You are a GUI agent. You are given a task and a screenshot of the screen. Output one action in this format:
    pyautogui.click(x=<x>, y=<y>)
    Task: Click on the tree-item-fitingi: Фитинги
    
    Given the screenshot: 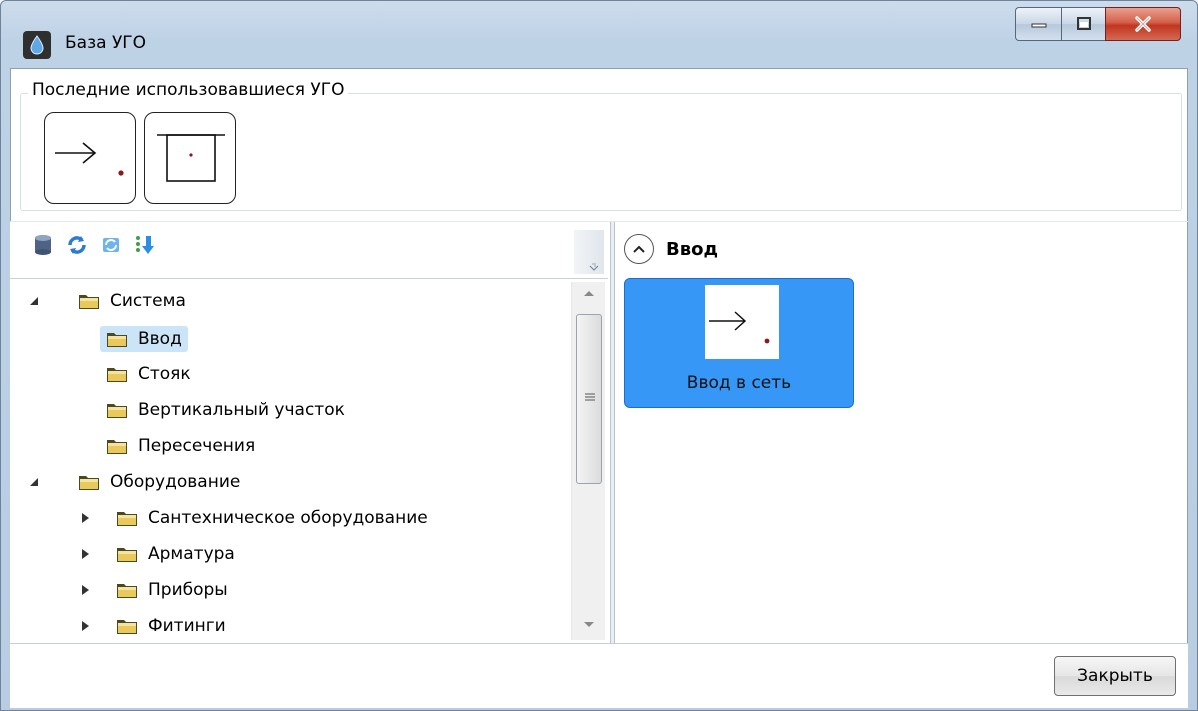 What is the action you would take?
    pyautogui.click(x=155, y=626)
    